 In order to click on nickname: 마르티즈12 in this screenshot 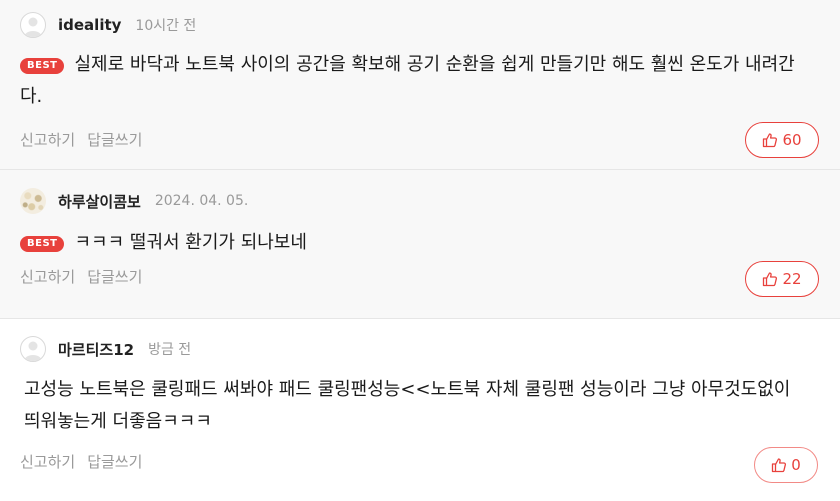, I will do `click(96, 349)`.